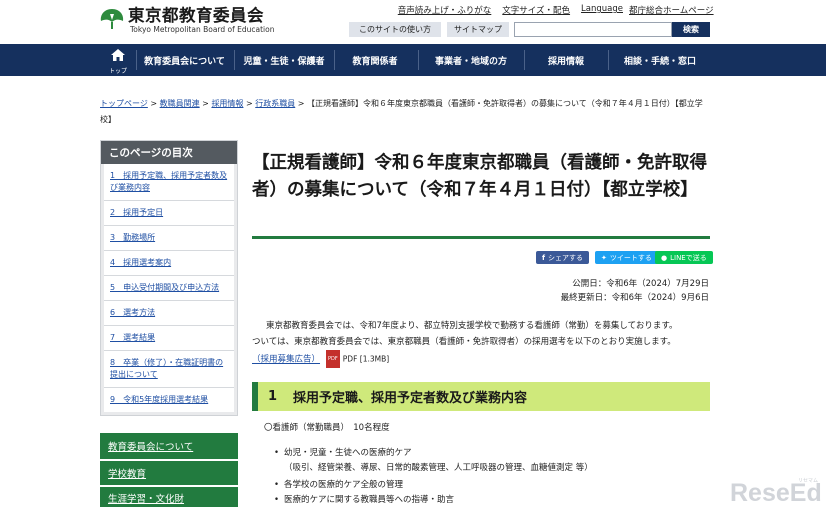  Describe the element at coordinates (169, 446) in the screenshot. I see `sidebar-link-about-board: 教育委員会について` at that location.